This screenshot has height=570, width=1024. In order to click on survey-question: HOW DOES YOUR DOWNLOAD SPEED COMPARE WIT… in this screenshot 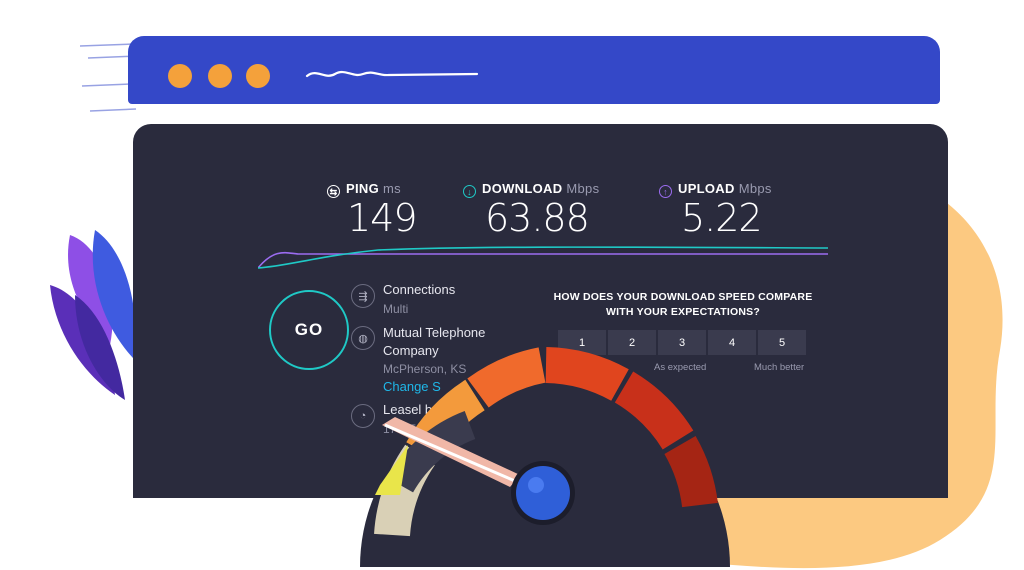, I will do `click(683, 305)`.